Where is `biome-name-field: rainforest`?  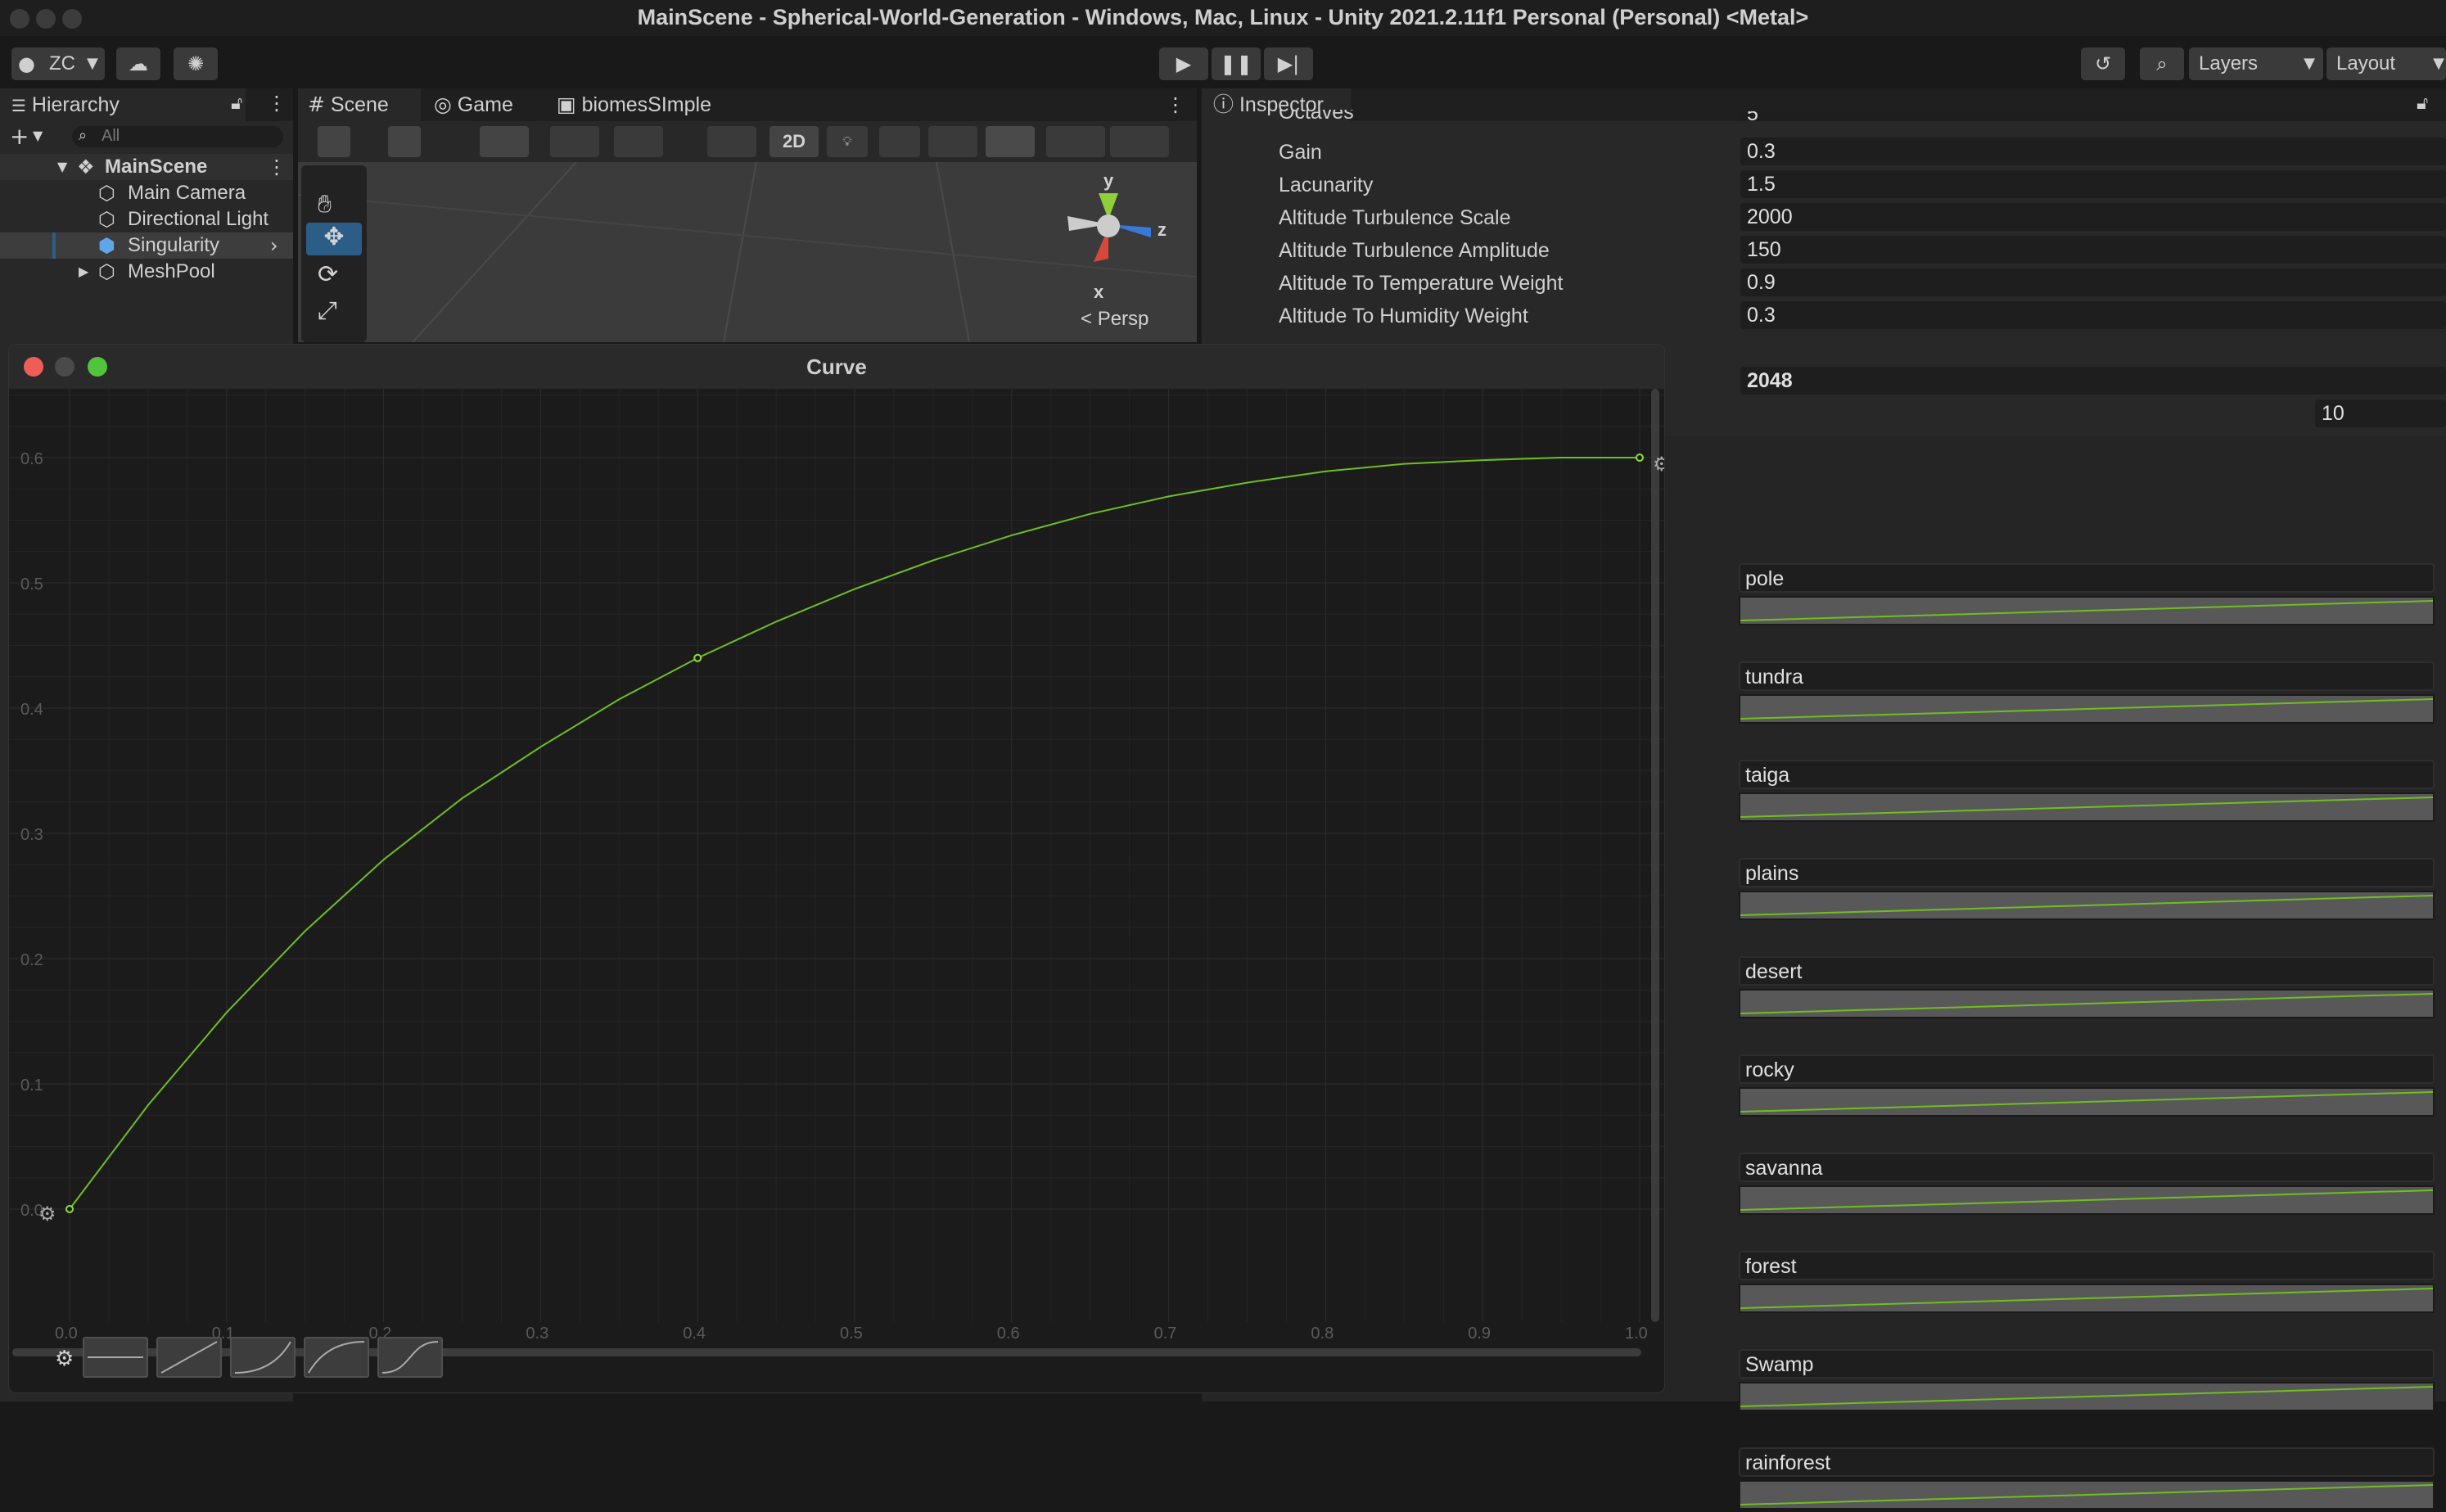 biome-name-field: rainforest is located at coordinates (2087, 1462).